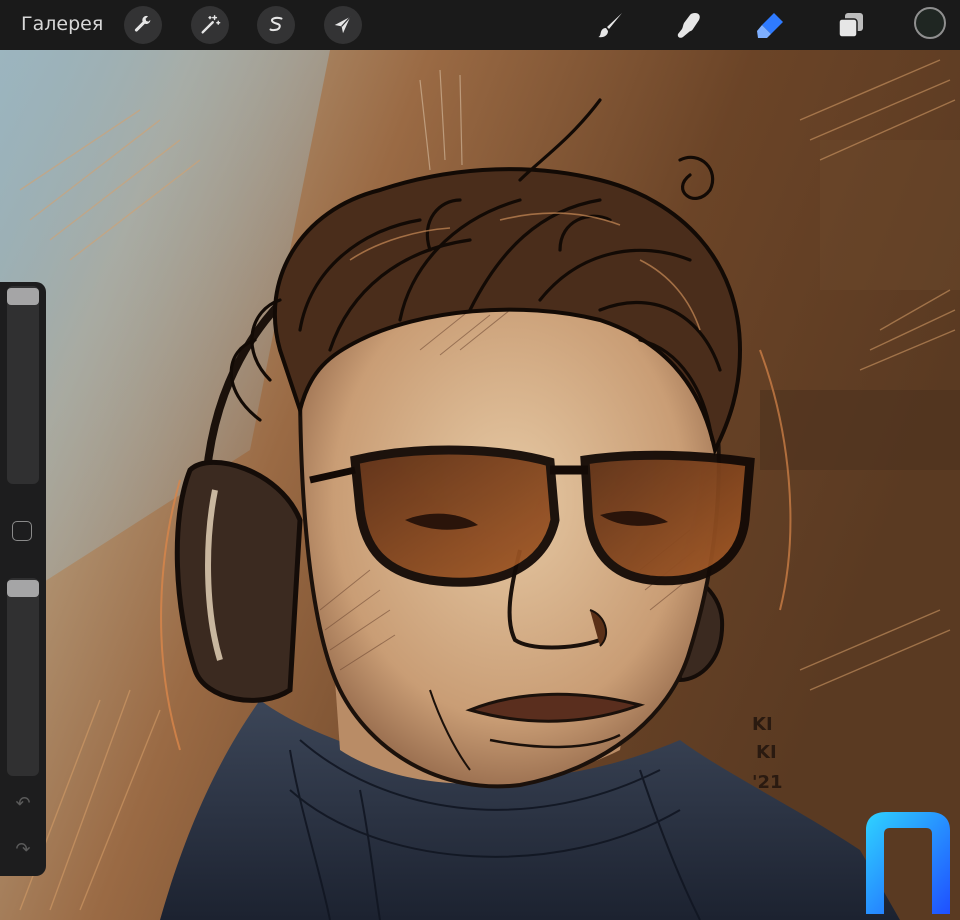  I want to click on adjustments-button, so click(210, 25).